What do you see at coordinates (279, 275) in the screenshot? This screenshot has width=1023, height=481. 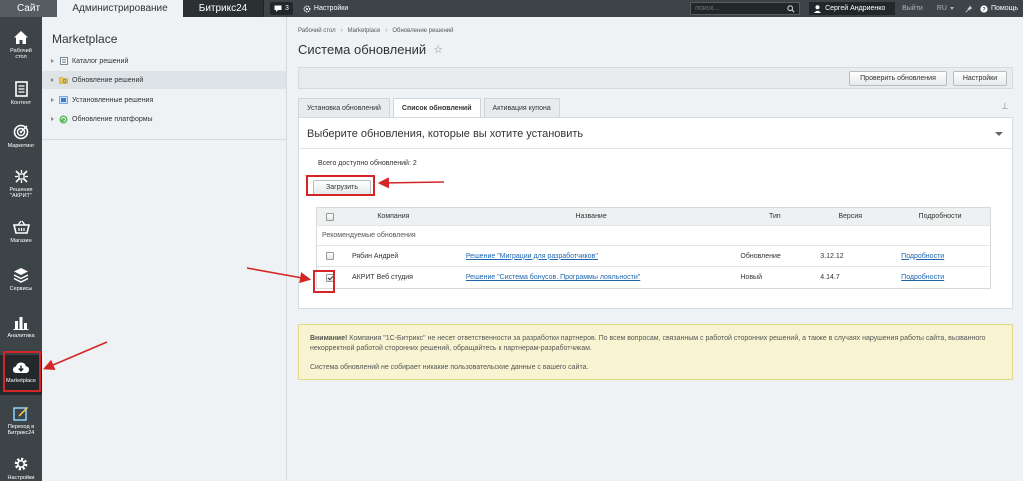 I see `annotation-arrow-checkbox` at bounding box center [279, 275].